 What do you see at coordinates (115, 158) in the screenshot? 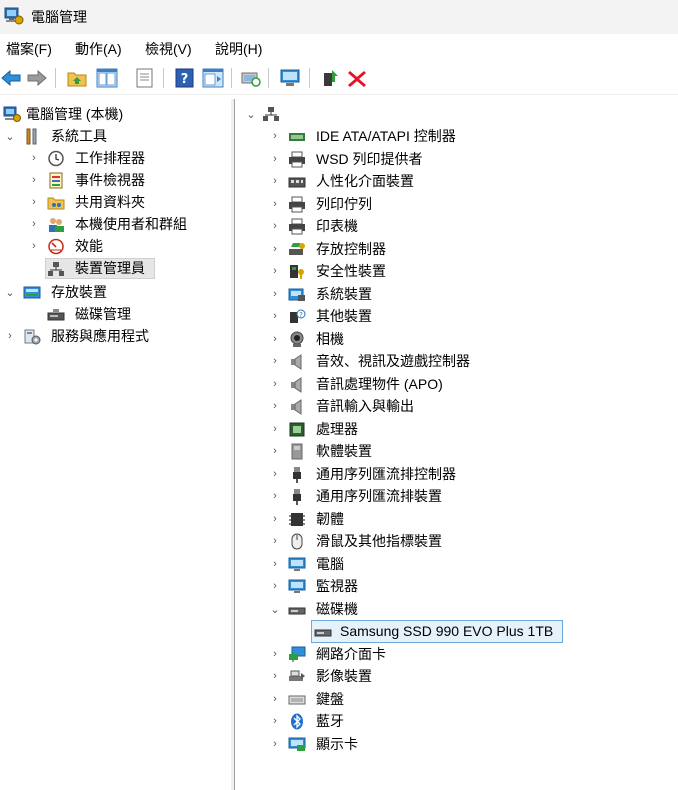
I see `tree-item-task-scheduler: › 工作排程器` at bounding box center [115, 158].